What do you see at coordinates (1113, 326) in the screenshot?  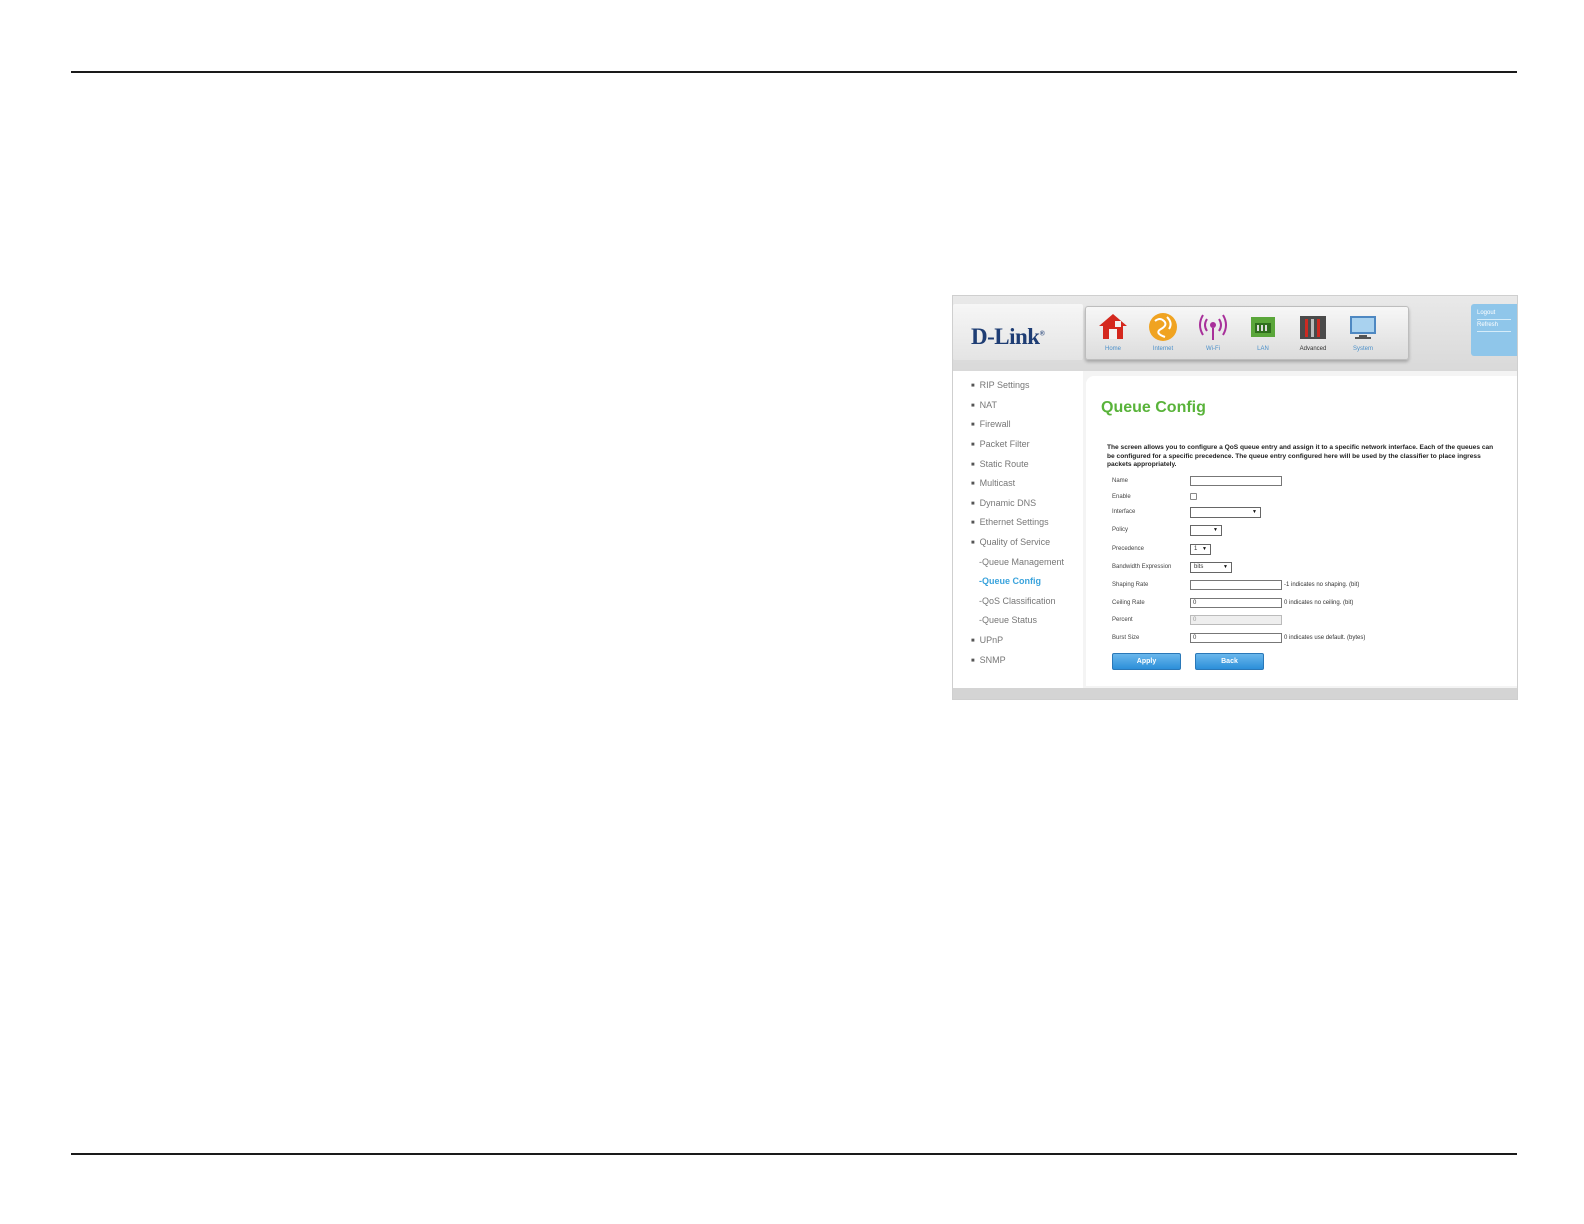 I see `home-icon` at bounding box center [1113, 326].